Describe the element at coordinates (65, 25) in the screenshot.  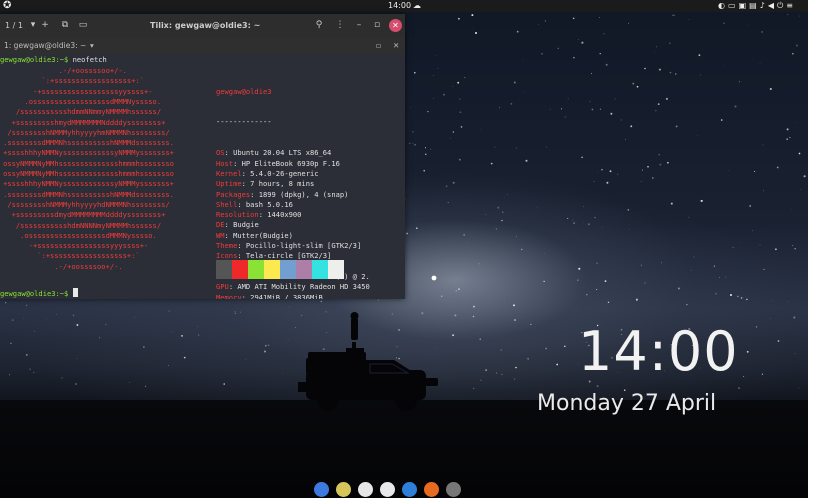
I see `new-session-icon: ⧉` at that location.